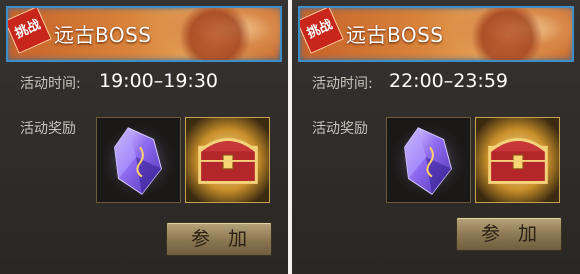 Image resolution: width=580 pixels, height=274 pixels. Describe the element at coordinates (449, 81) in the screenshot. I see `time-value: 22:00–23:59` at that location.